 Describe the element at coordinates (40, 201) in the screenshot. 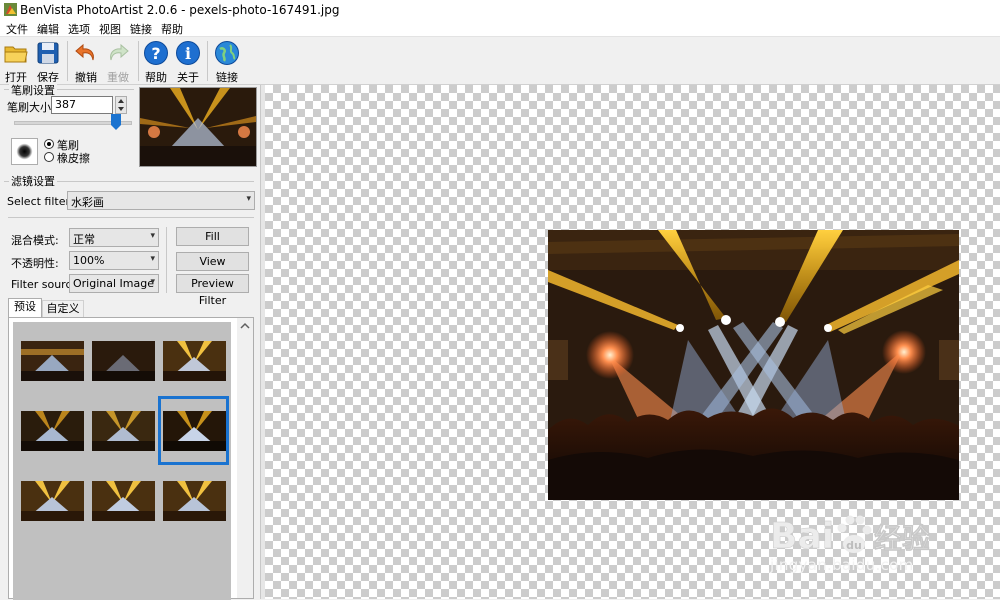

I see `select-filter-label: Select filter:` at that location.